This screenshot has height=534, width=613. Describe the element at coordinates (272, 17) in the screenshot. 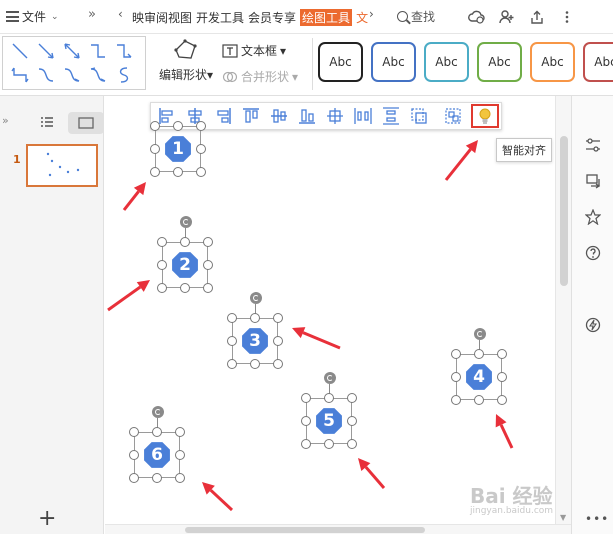

I see `tab-member: 会员专享` at that location.